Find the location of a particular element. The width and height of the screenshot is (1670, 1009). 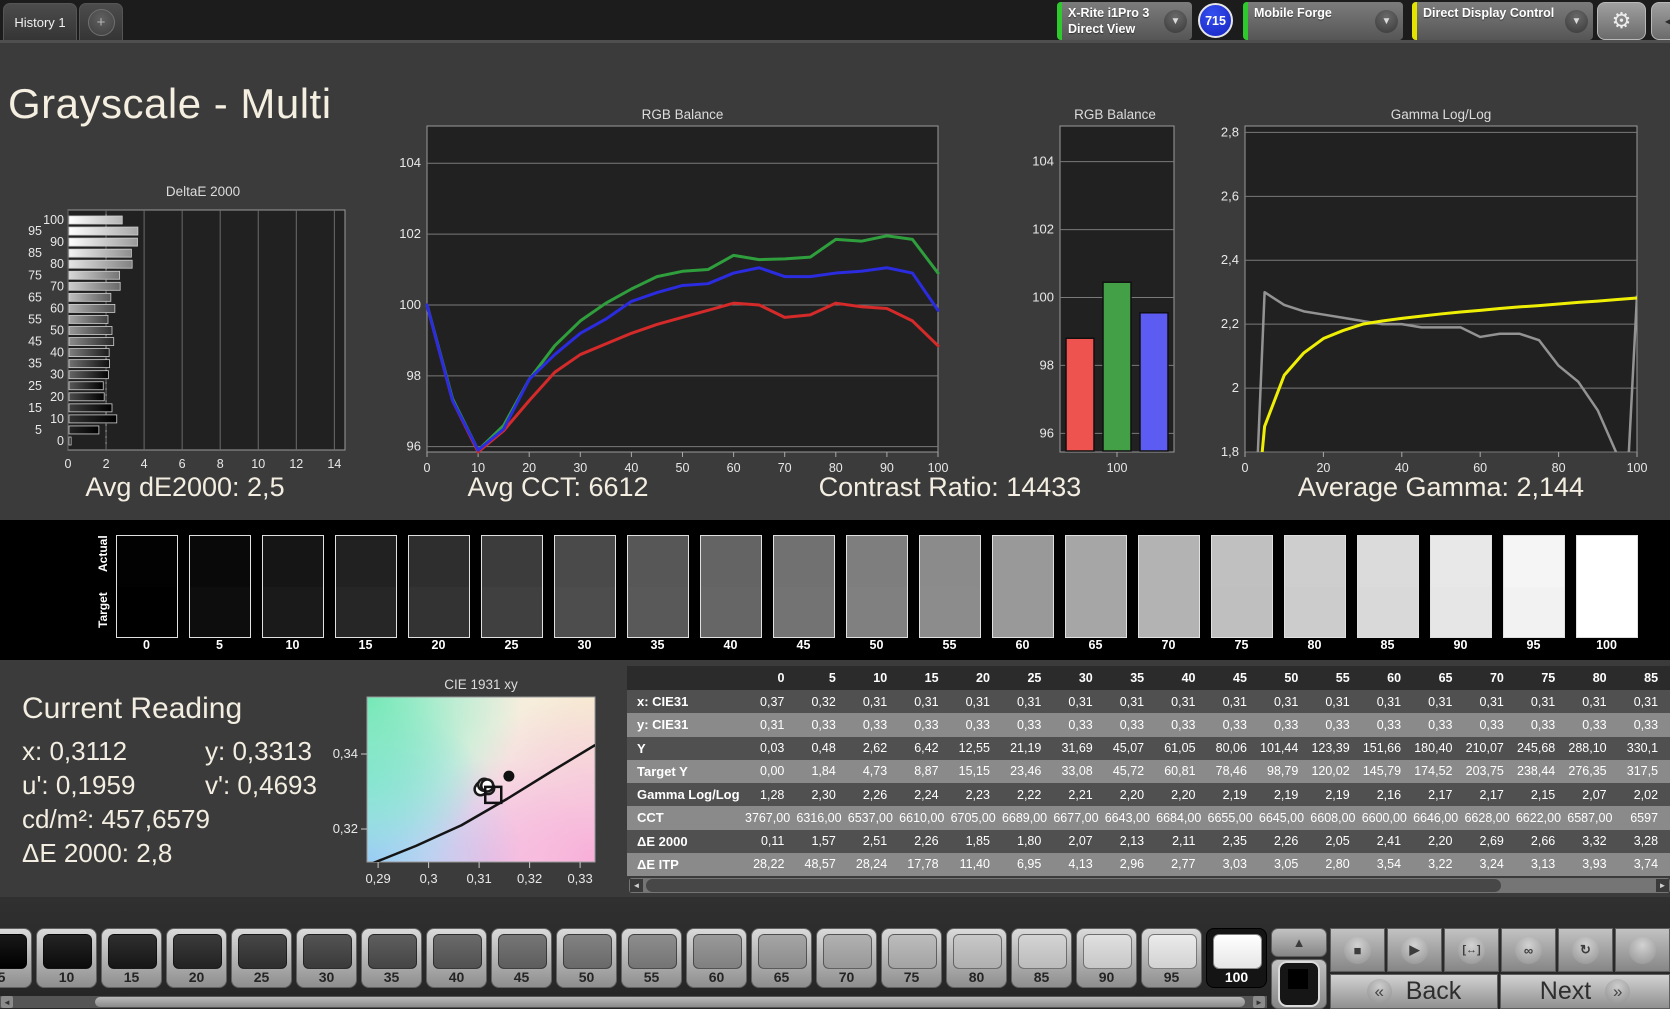

table-cell: 0,33 is located at coordinates (1594, 724).